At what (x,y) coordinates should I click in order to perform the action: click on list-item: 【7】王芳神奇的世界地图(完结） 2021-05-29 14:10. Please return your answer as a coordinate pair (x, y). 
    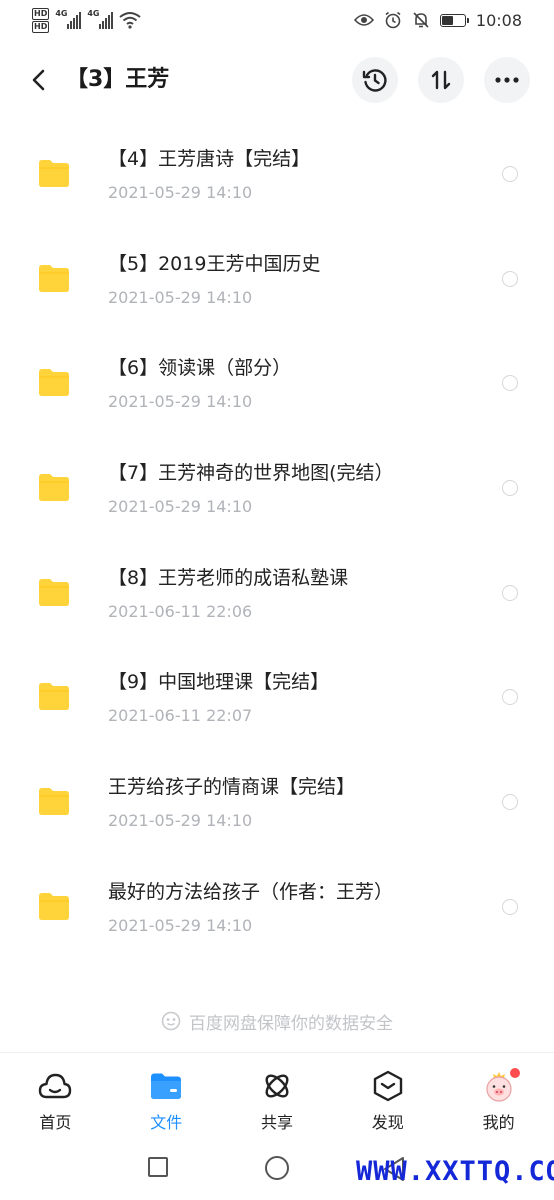
    Looking at the image, I should click on (277, 474).